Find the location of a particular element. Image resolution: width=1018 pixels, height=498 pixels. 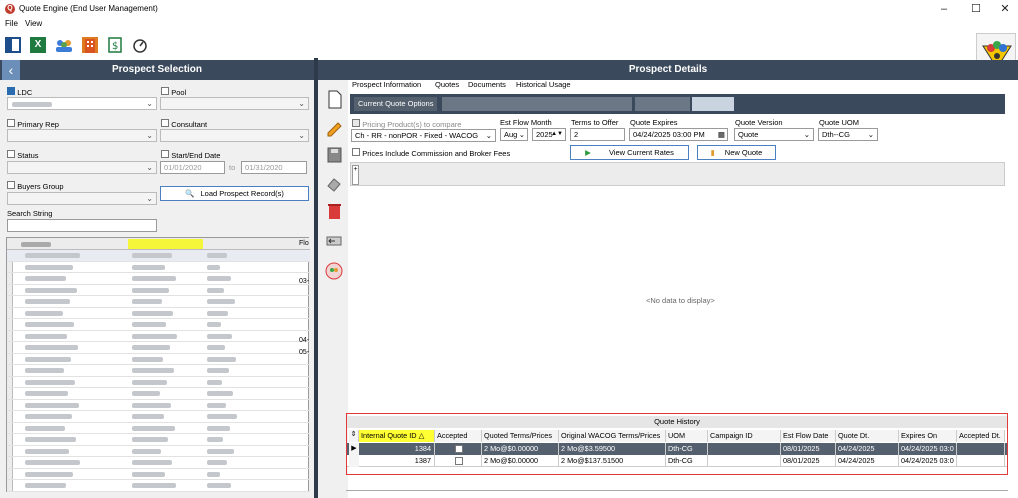

view-current-rates-button: ▶ View Current Rates is located at coordinates (629, 152).